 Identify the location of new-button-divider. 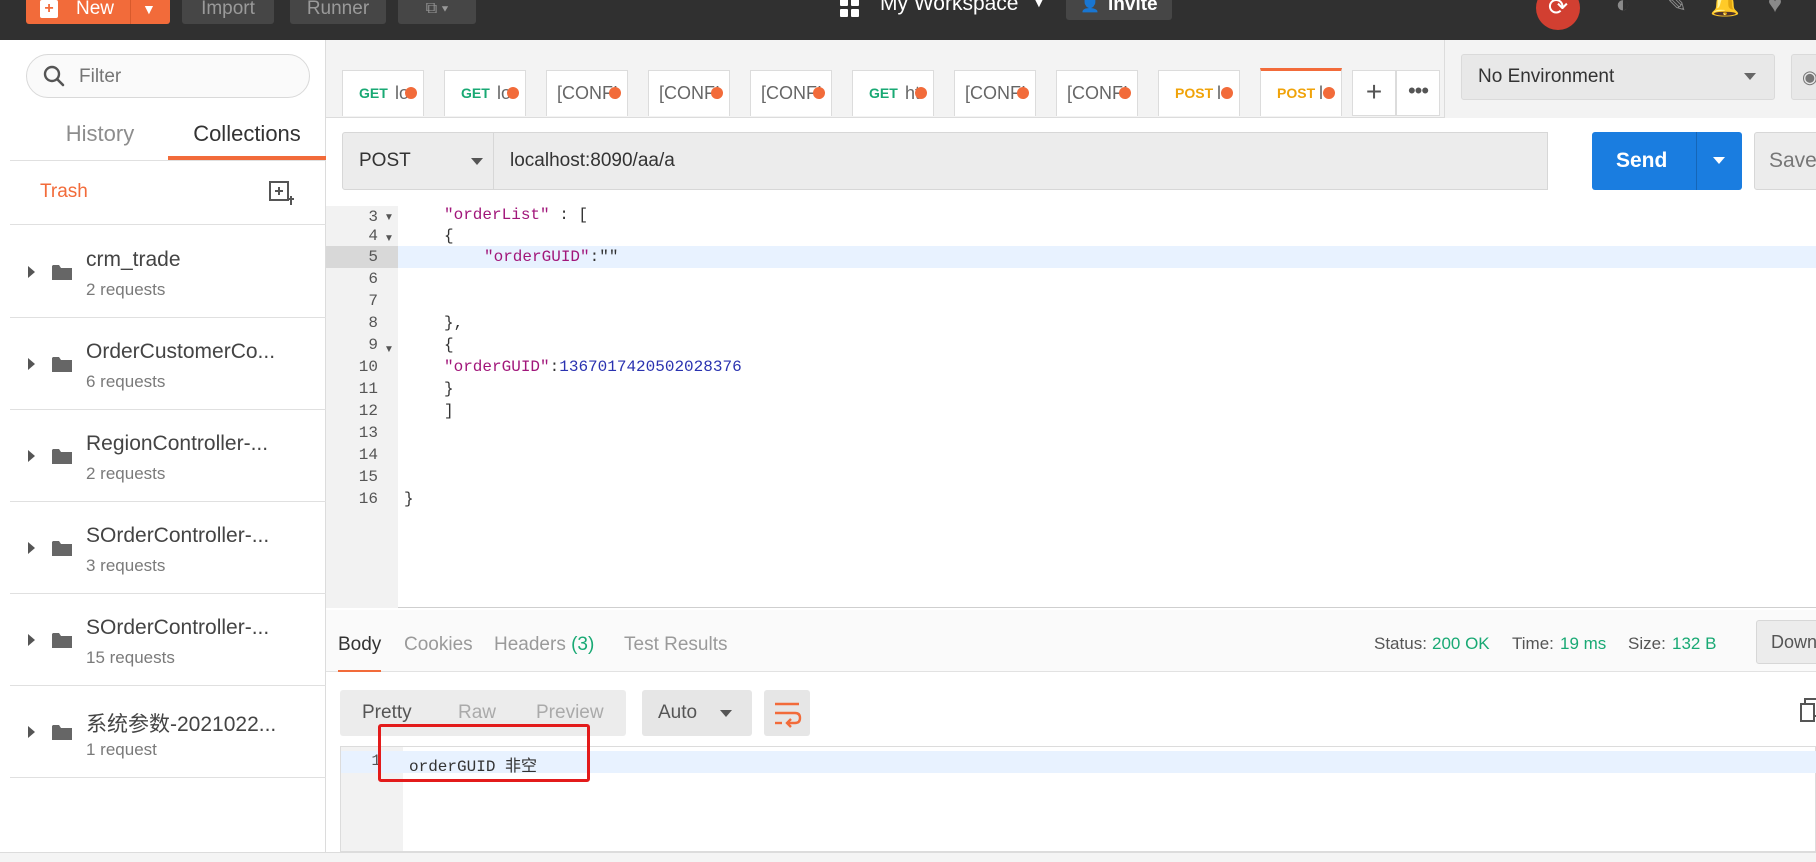
(130, 12).